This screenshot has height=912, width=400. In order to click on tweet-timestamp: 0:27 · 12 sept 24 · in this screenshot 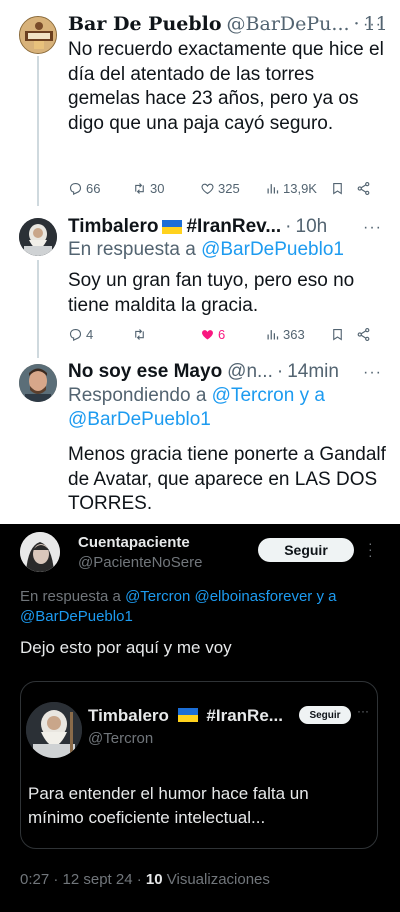, I will do `click(83, 879)`.